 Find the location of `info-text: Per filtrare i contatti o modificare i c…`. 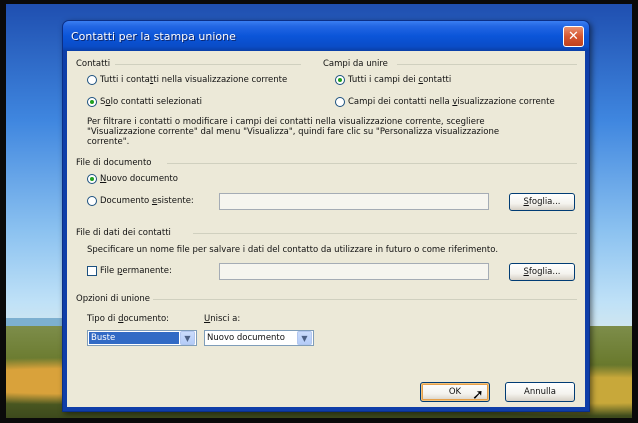

info-text: Per filtrare i contatti o modificare i c… is located at coordinates (332, 132).